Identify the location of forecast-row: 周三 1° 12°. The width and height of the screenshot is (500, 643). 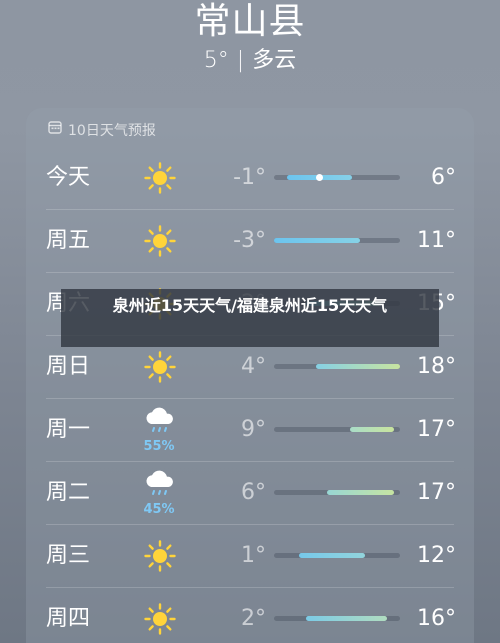
(250, 555).